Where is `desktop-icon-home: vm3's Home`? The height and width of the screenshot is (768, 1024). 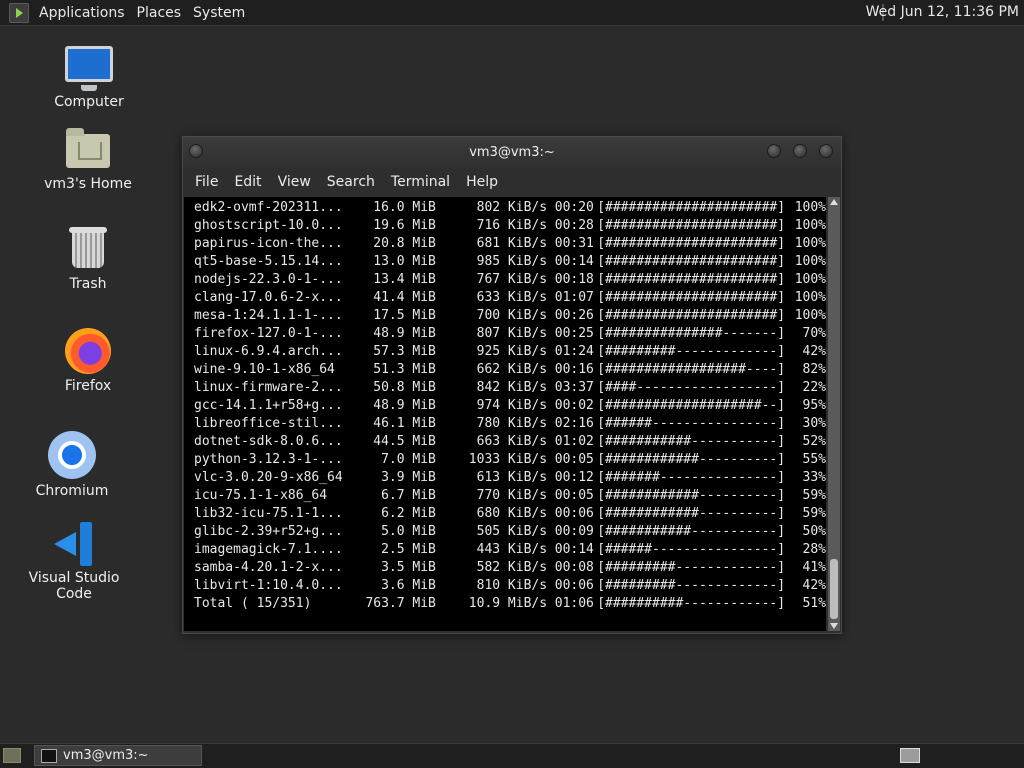 desktop-icon-home: vm3's Home is located at coordinates (88, 160).